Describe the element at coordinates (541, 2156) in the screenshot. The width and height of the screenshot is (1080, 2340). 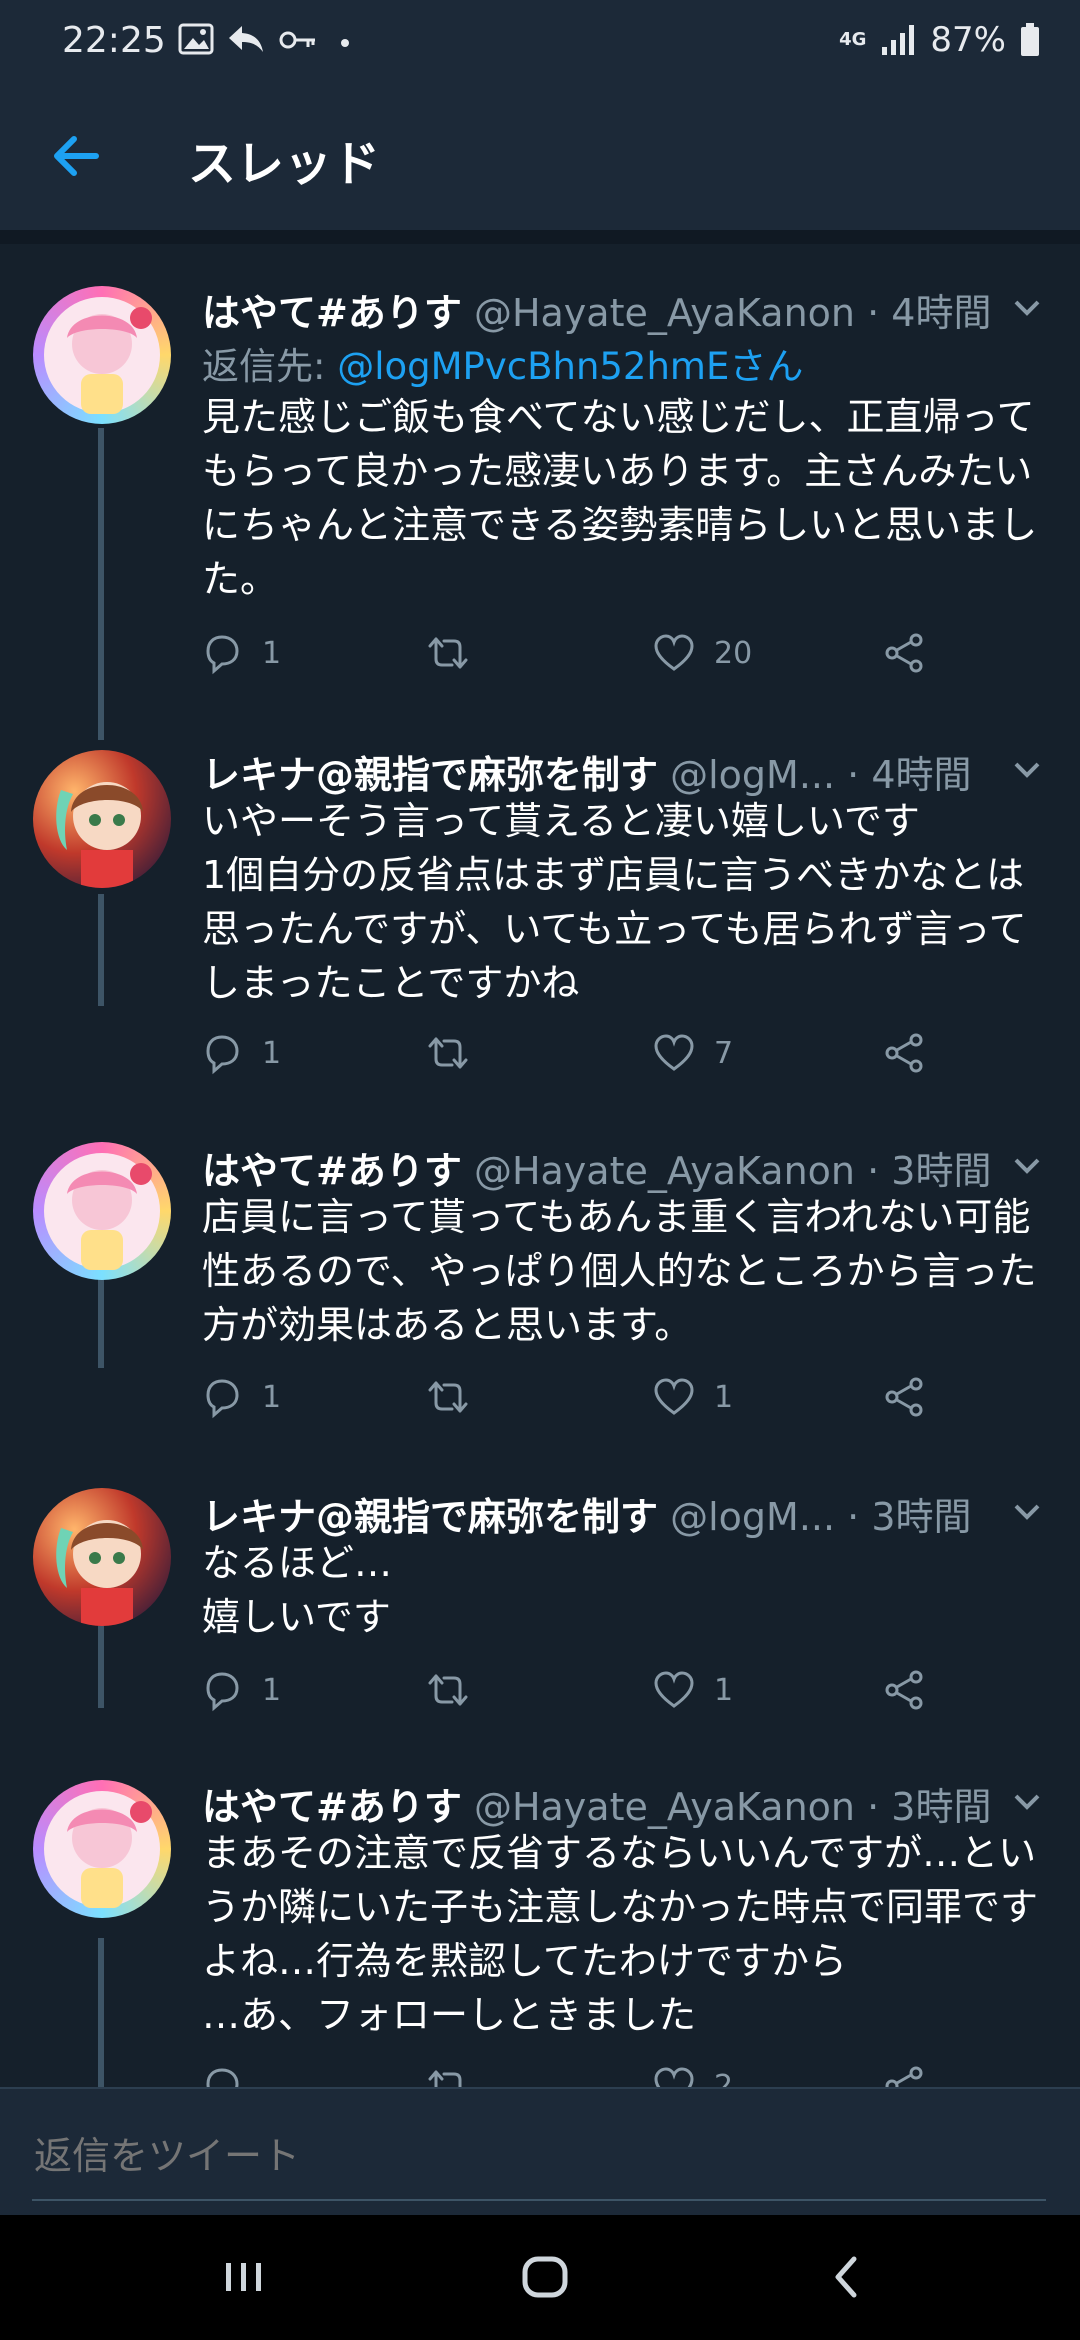
I see `reply-input` at that location.